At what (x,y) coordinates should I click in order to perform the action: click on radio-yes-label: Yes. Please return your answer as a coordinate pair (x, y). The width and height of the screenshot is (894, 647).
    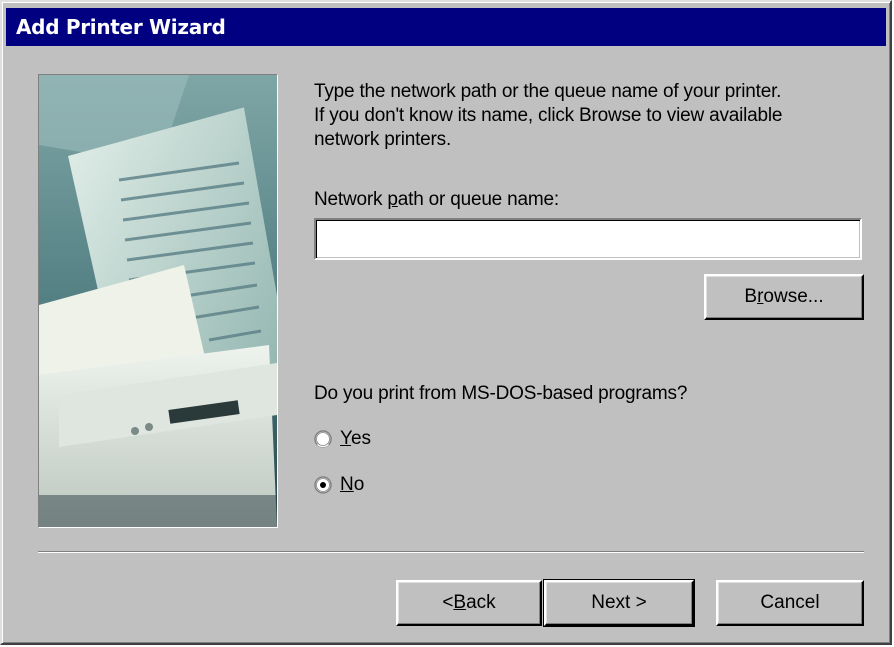
    Looking at the image, I should click on (355, 439).